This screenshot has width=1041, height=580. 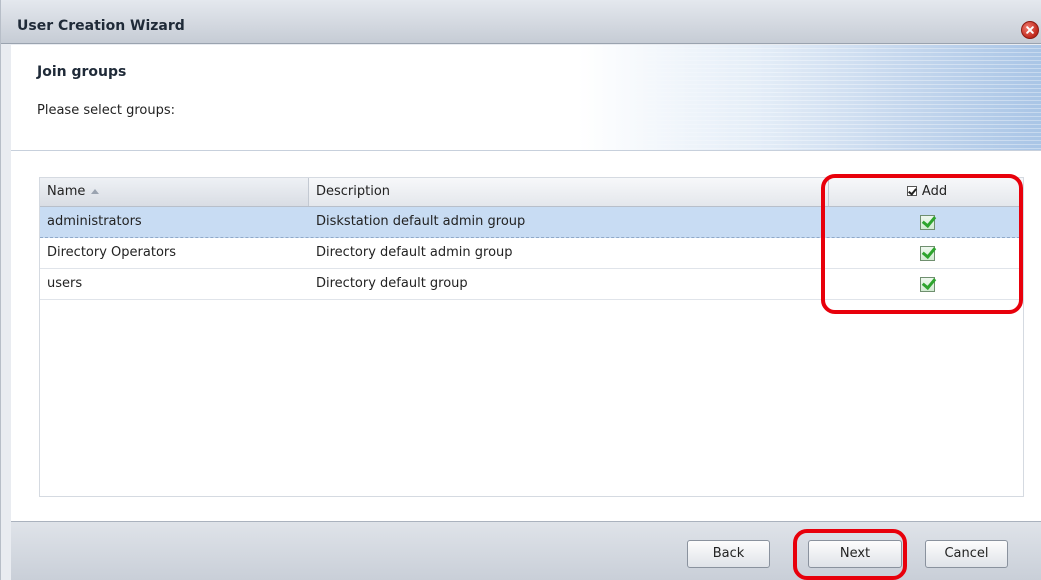 What do you see at coordinates (106, 110) in the screenshot?
I see `step-subtitle: Please select groups:` at bounding box center [106, 110].